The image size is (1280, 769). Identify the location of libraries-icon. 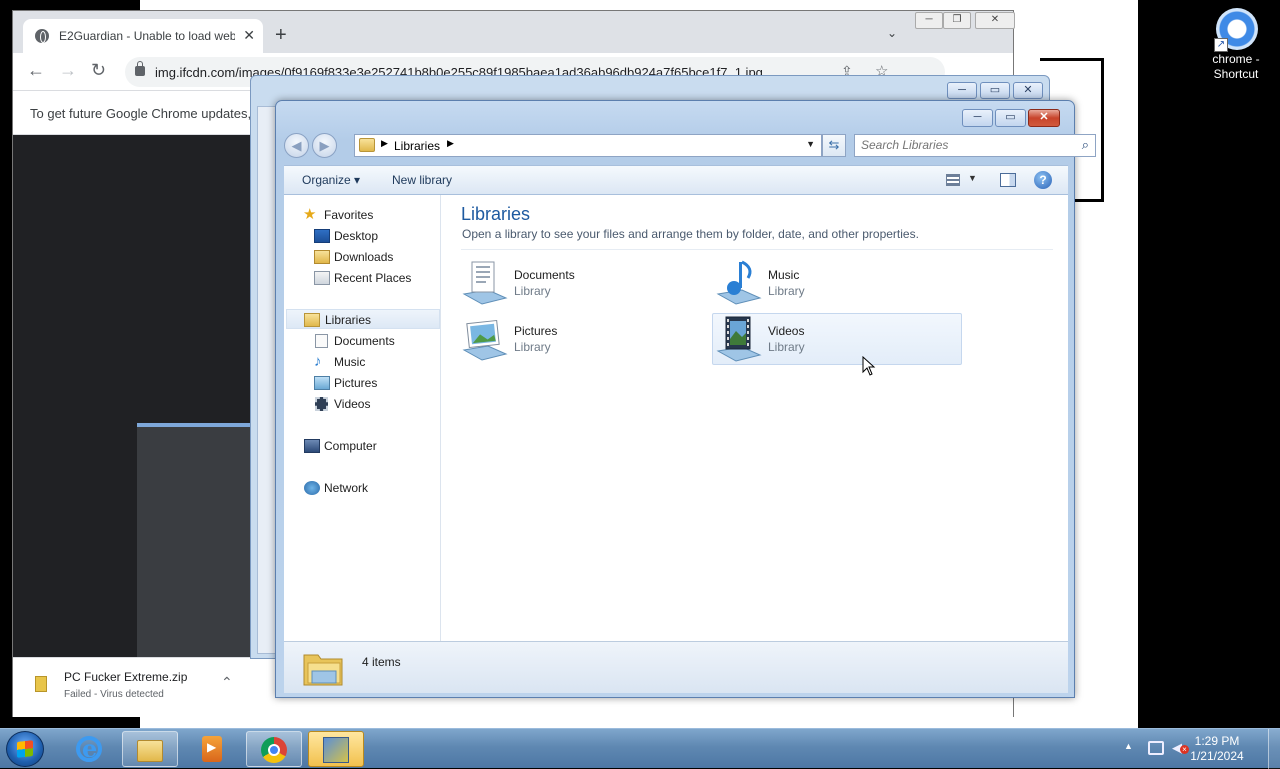
(312, 320).